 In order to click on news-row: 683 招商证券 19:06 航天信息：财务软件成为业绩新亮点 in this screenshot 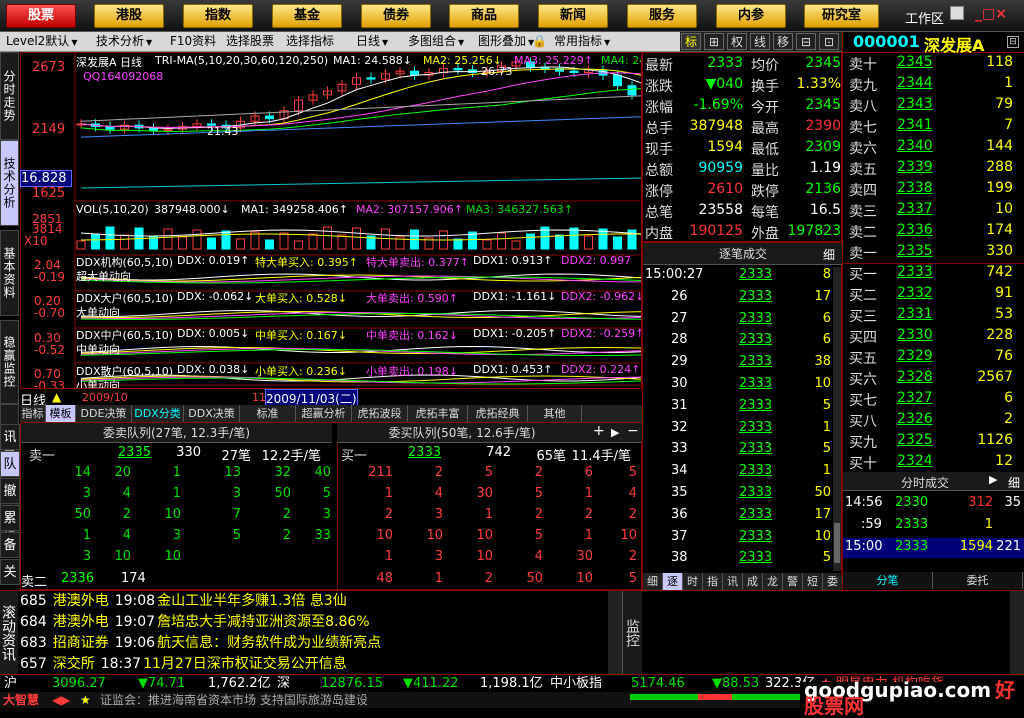, I will do `click(200, 643)`.